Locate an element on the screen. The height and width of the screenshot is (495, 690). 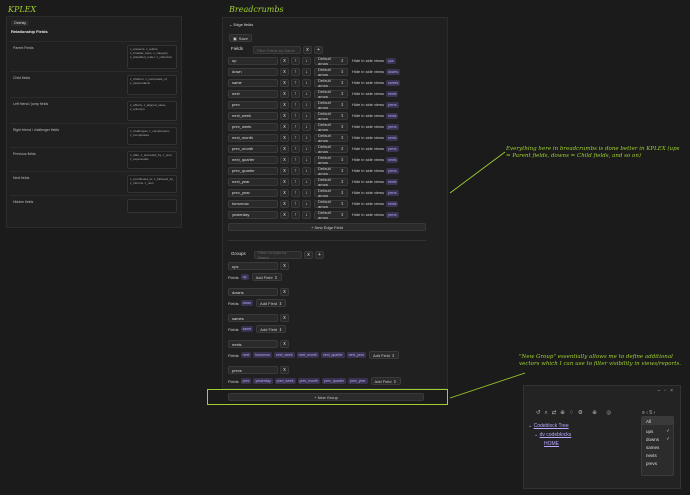
kplex-field-textarea is located at coordinates (152, 206).